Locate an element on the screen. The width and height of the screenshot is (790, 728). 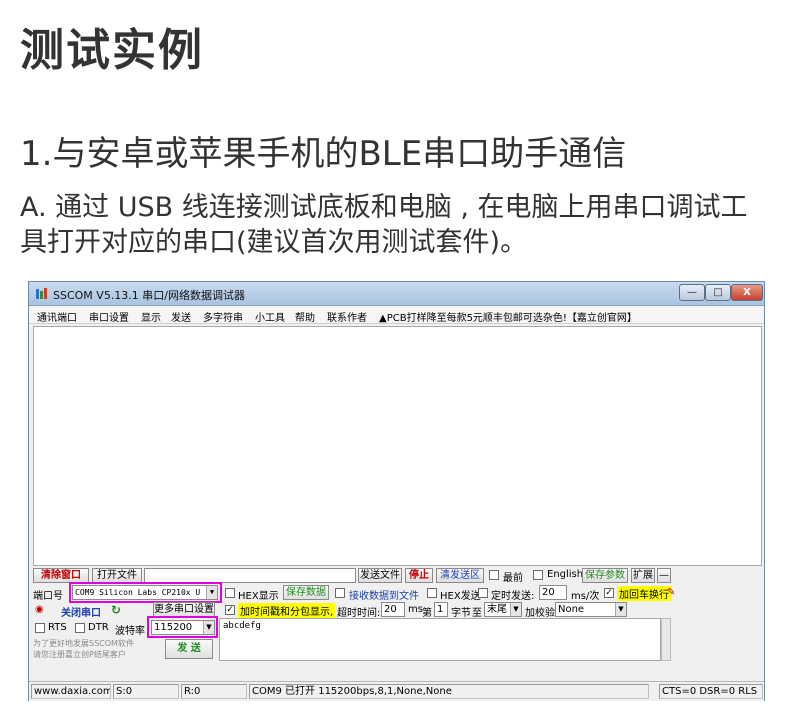
timeout-unit: ms is located at coordinates (415, 609).